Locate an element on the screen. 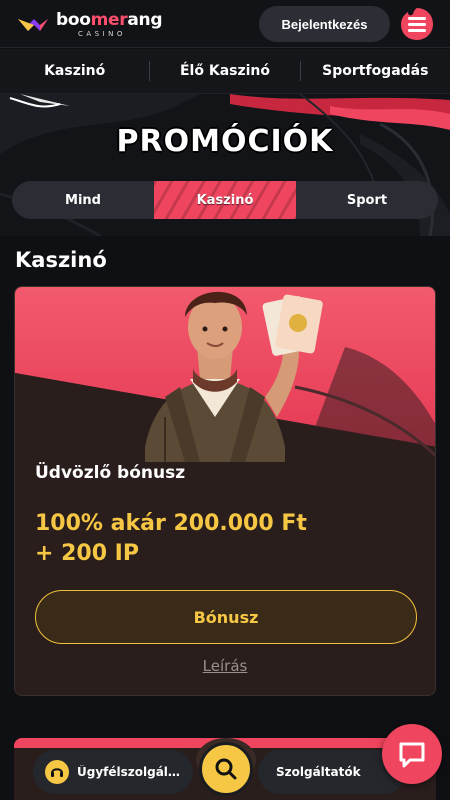 The image size is (450, 800). bonus-button: Bónusz is located at coordinates (226, 617).